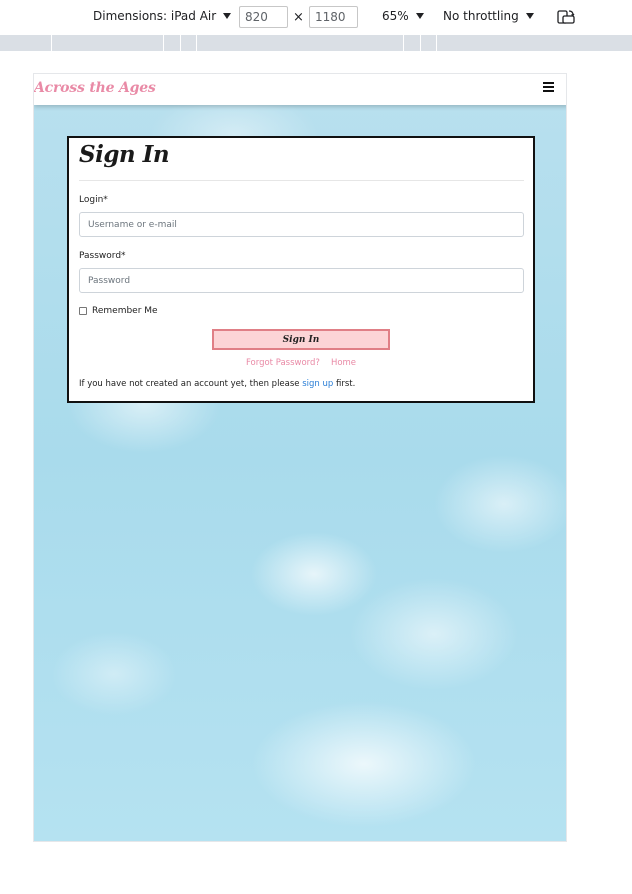 This screenshot has width=632, height=894. What do you see at coordinates (301, 224) in the screenshot?
I see `login-input` at bounding box center [301, 224].